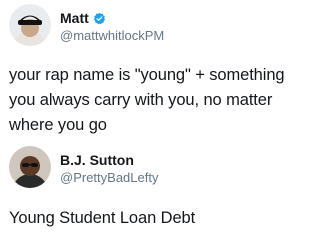  I want to click on tweet-text-line: Young Student Loan Debt, so click(102, 218).